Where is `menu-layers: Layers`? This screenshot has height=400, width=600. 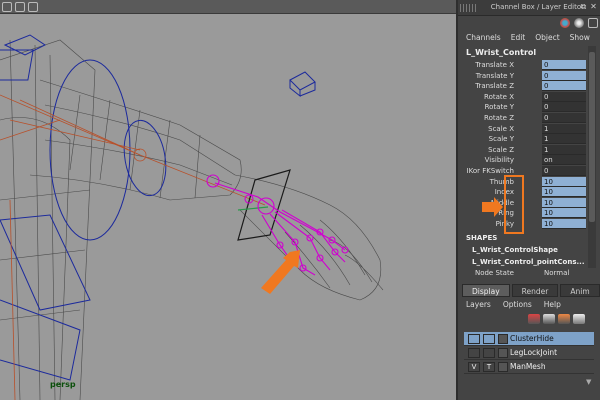 menu-layers: Layers is located at coordinates (478, 304).